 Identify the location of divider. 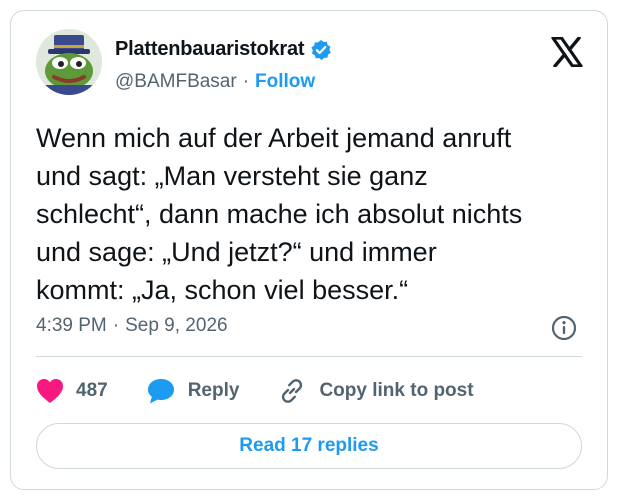
(309, 356).